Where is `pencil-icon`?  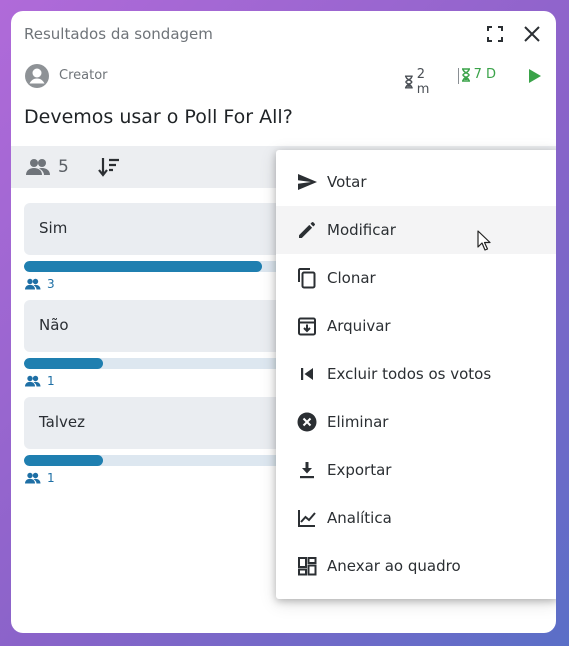 pencil-icon is located at coordinates (307, 230).